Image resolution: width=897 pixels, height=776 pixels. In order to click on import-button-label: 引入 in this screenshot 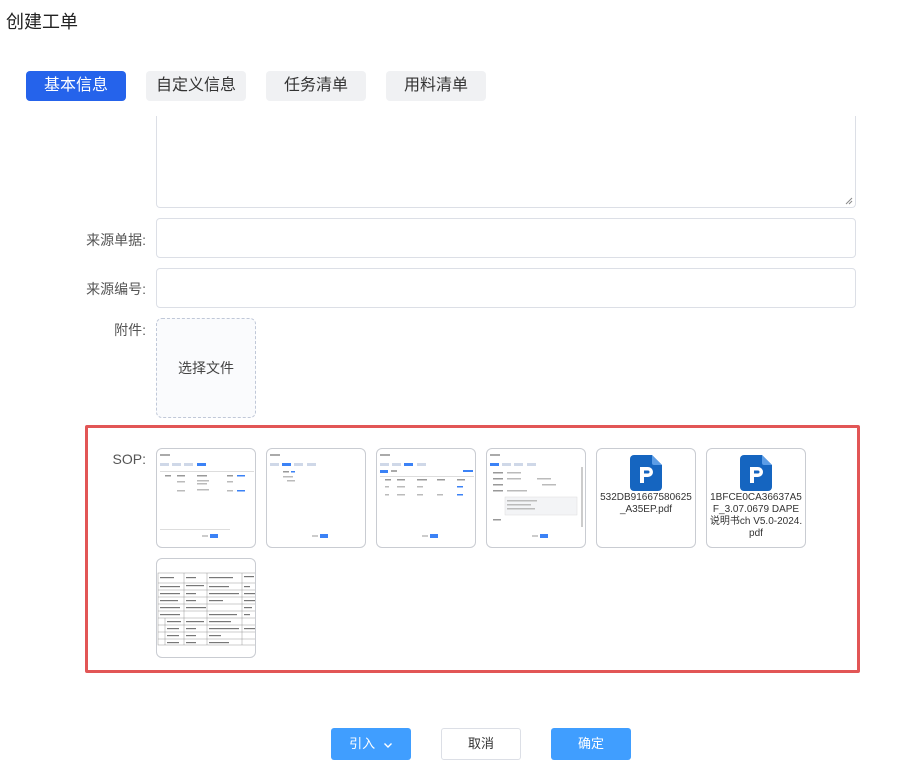, I will do `click(362, 743)`.